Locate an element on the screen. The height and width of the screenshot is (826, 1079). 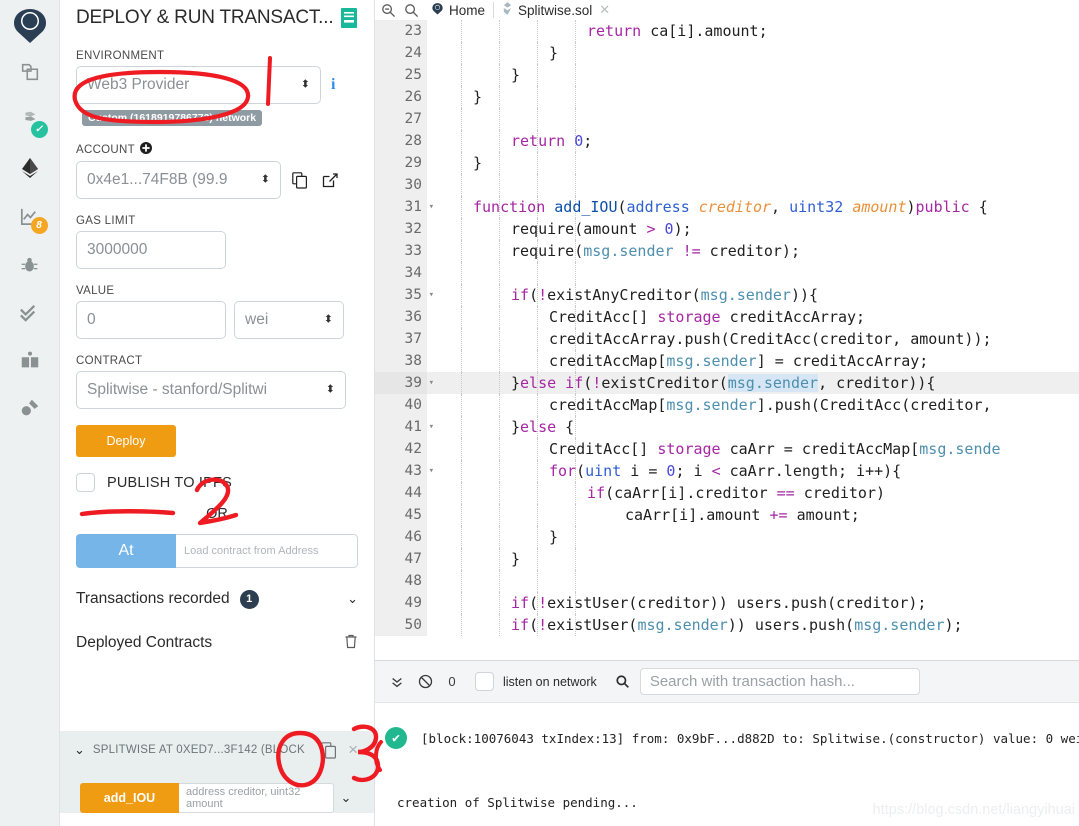
code-text: } is located at coordinates (753, 75).